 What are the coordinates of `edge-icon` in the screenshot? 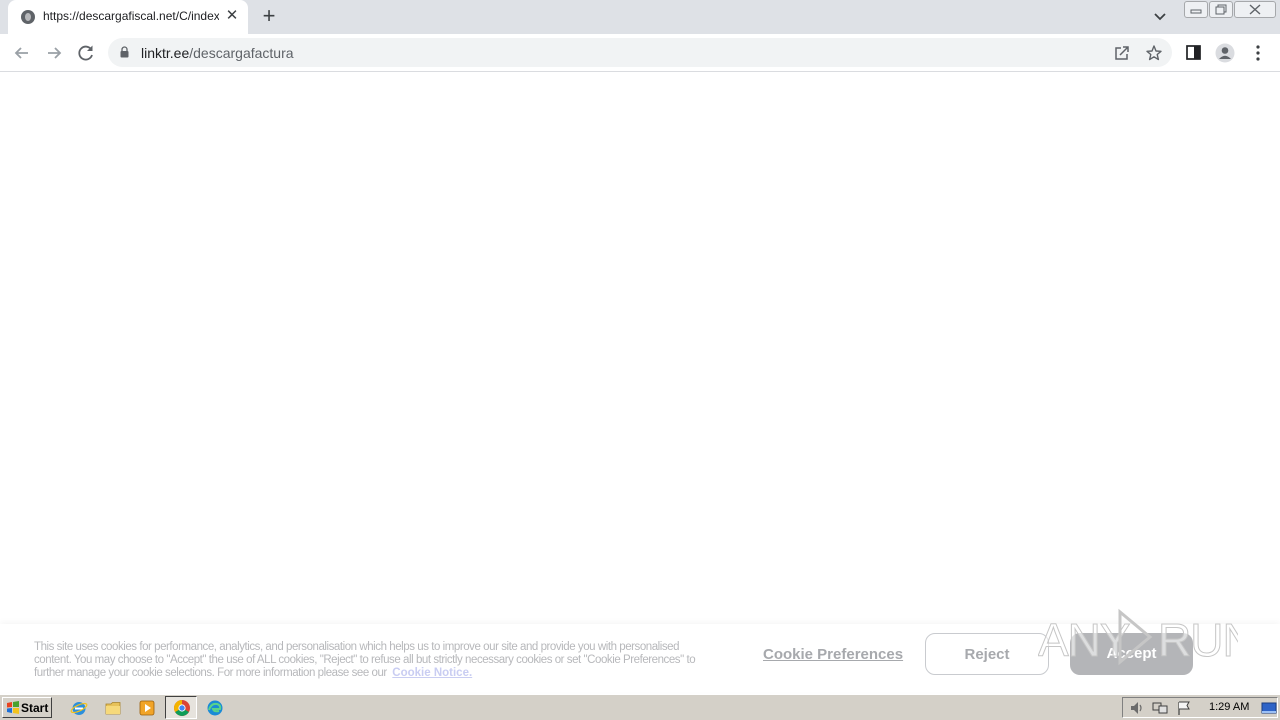 It's located at (215, 708).